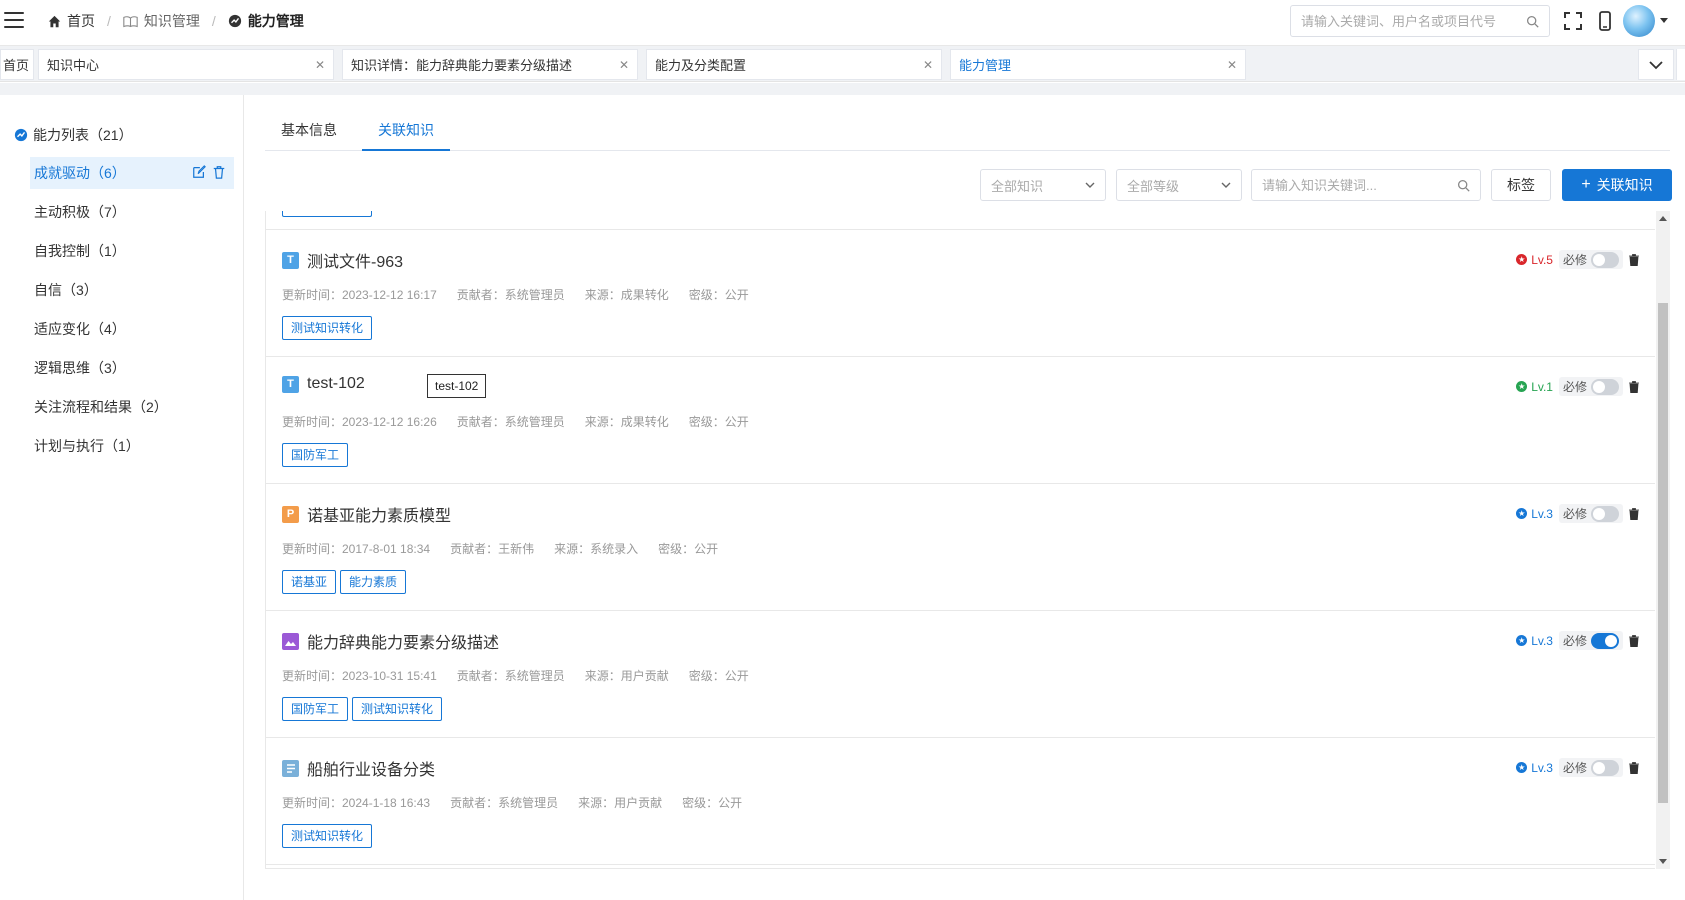 The image size is (1685, 900). Describe the element at coordinates (1573, 21) in the screenshot. I see `fullscreen-icon` at that location.